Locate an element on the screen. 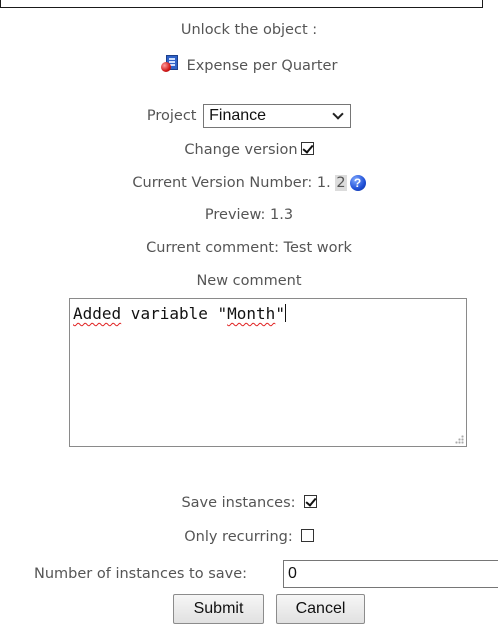 The image size is (498, 629). save-instances-label: Save instances: is located at coordinates (238, 503).